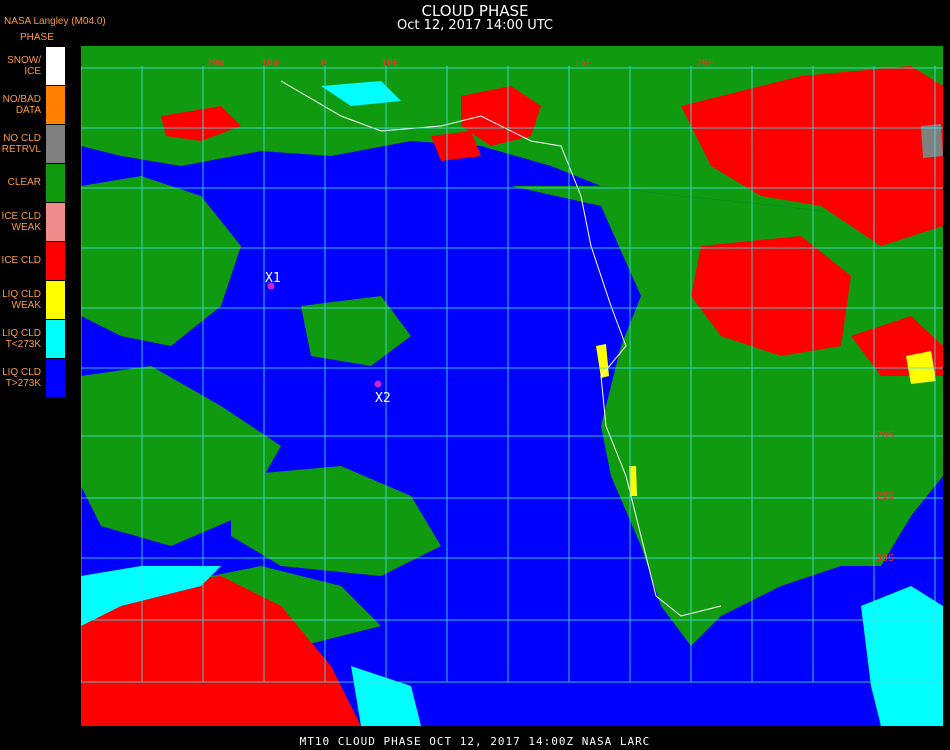 The width and height of the screenshot is (950, 750). I want to click on legend-item: LIQ CLD T<273K, so click(32, 339).